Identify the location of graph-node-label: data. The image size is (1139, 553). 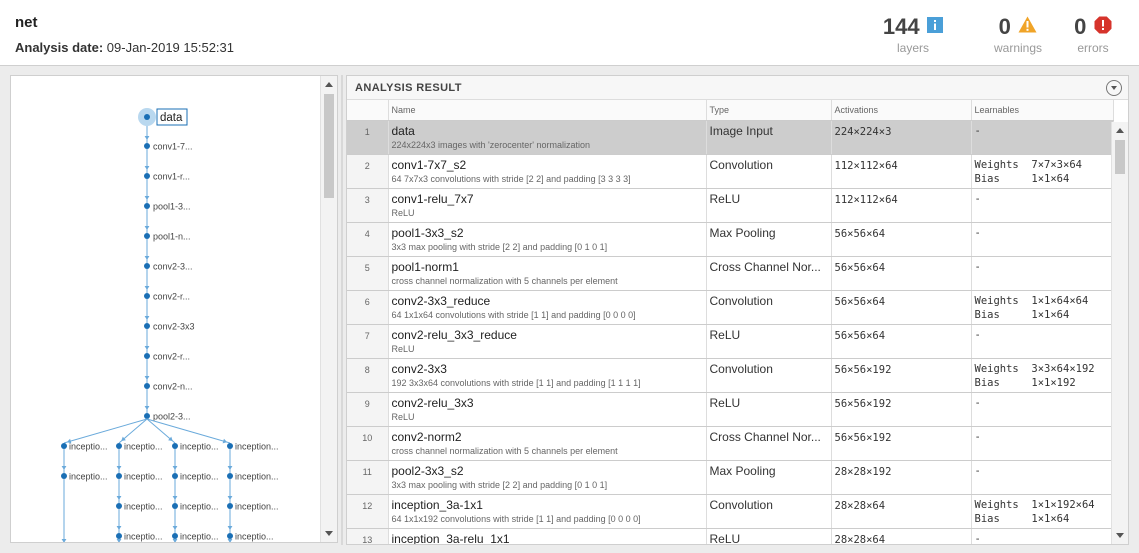
(171, 118).